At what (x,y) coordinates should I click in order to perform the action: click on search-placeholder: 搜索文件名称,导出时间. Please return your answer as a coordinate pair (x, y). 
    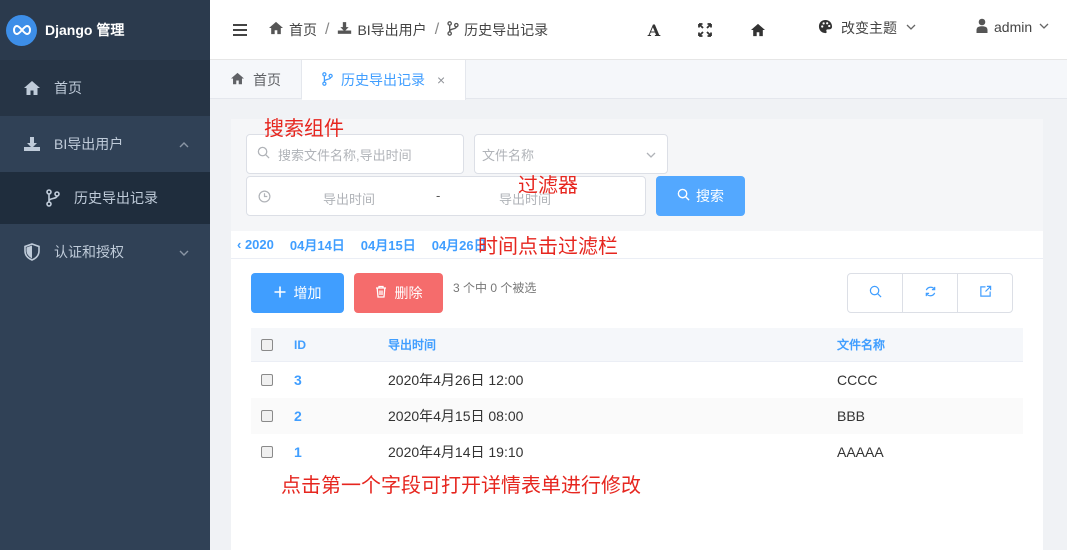
    Looking at the image, I should click on (345, 155).